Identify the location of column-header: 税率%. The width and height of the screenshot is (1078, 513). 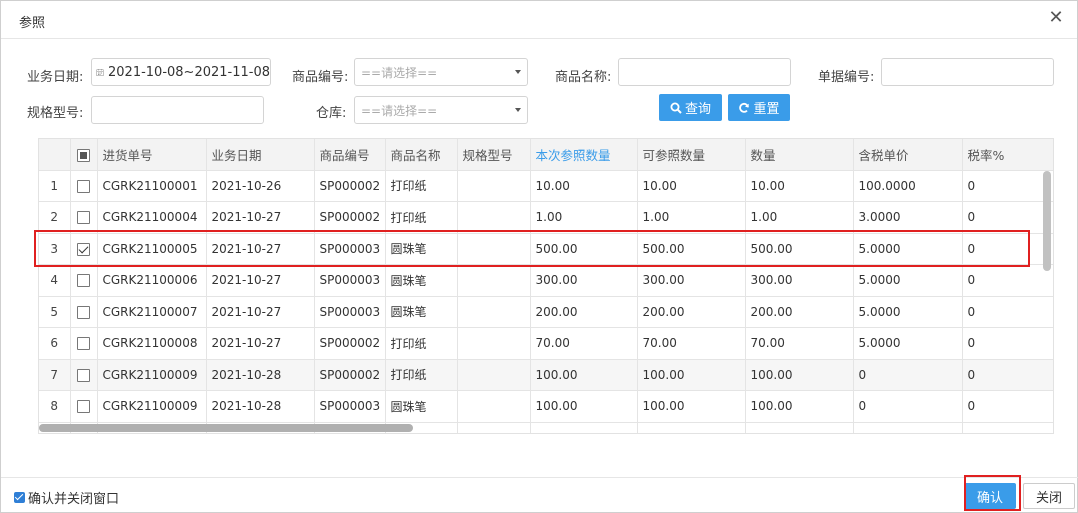
(1007, 155).